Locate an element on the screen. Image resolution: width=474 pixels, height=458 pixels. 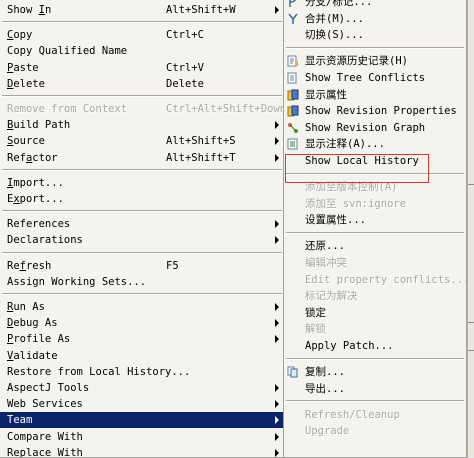
menu-item-refresh: Refresh F5 is located at coordinates (142, 266).